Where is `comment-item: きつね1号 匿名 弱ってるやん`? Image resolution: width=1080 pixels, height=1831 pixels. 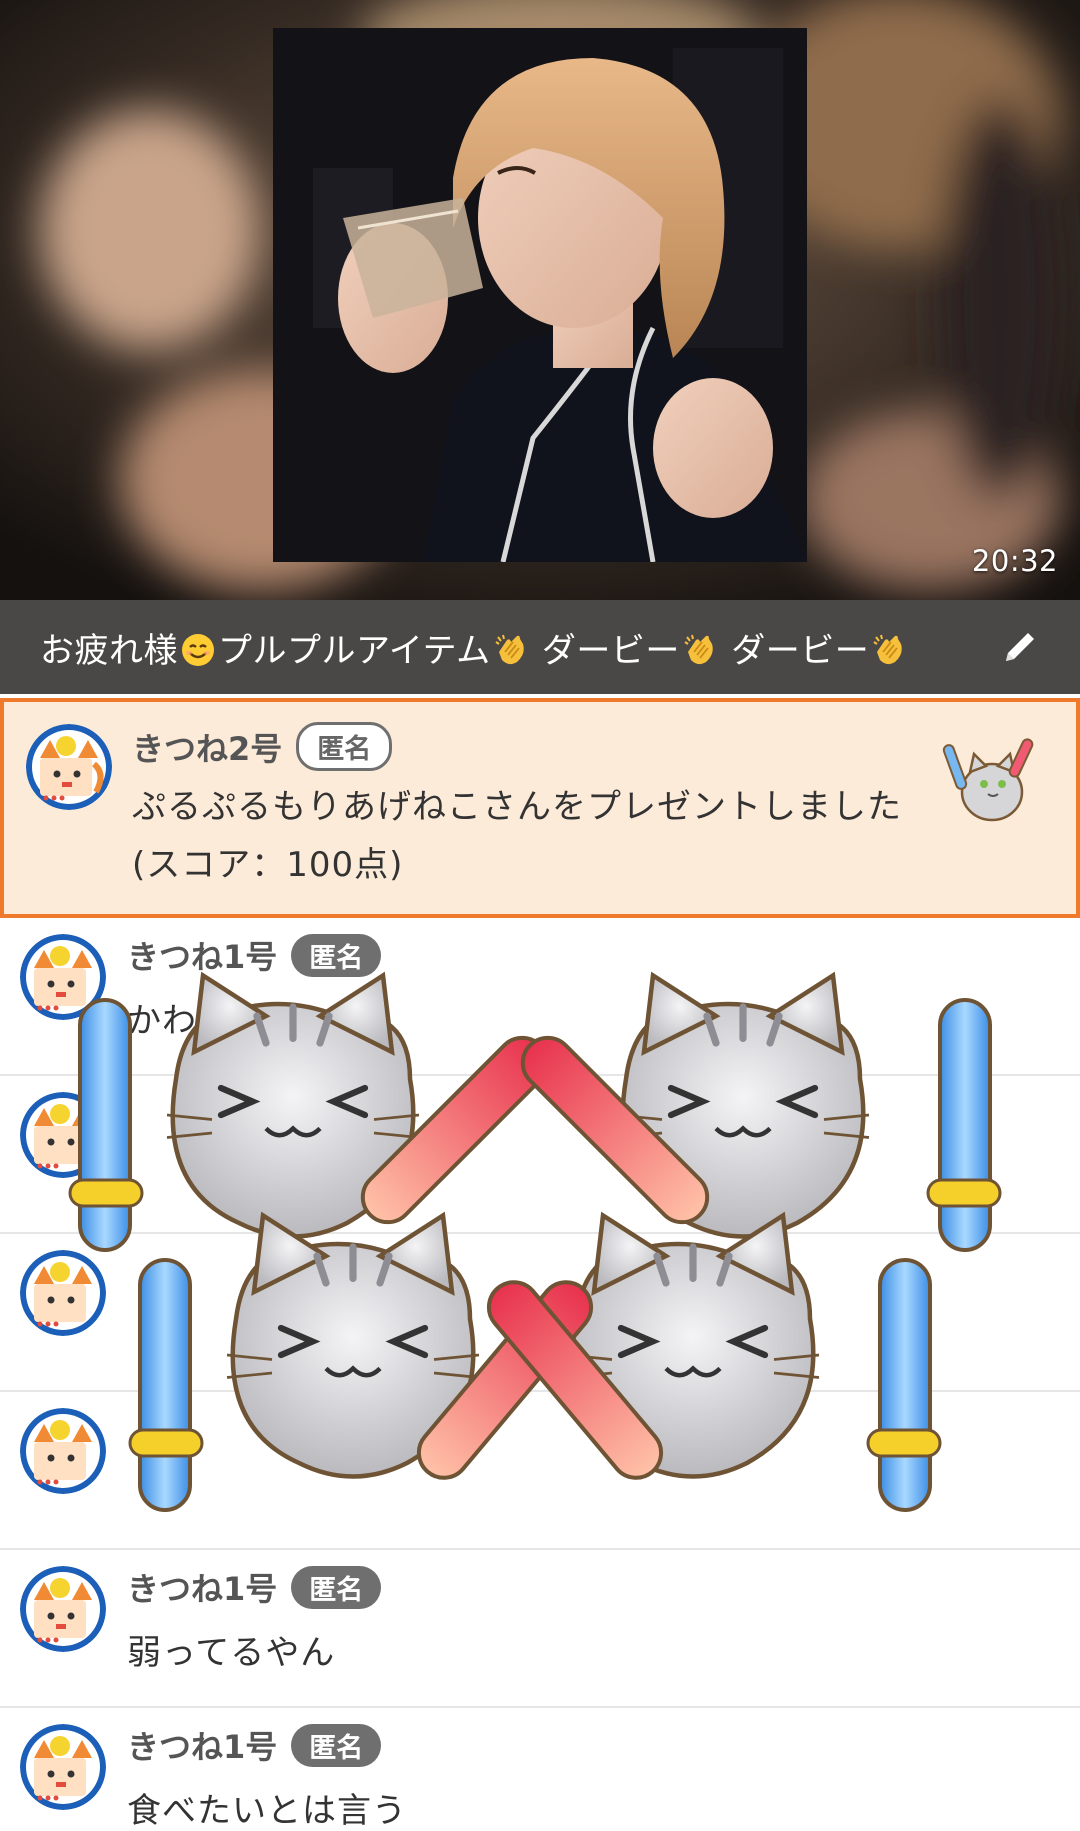
comment-item: きつね1号 匿名 弱ってるやん is located at coordinates (540, 1629).